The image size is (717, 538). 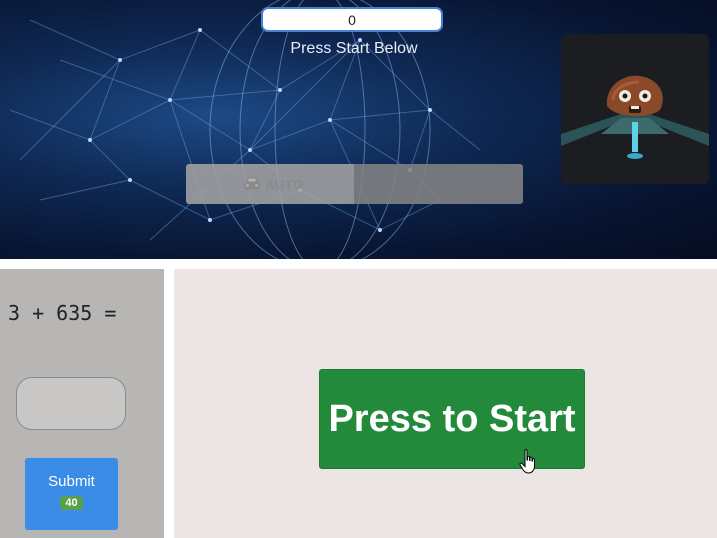 I want to click on car-icon, so click(x=252, y=184).